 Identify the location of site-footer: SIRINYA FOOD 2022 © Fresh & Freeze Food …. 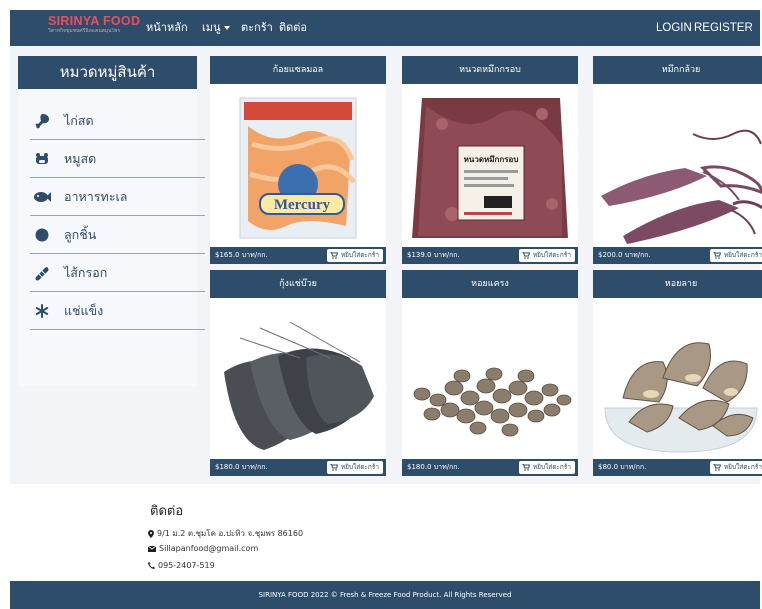
(385, 595).